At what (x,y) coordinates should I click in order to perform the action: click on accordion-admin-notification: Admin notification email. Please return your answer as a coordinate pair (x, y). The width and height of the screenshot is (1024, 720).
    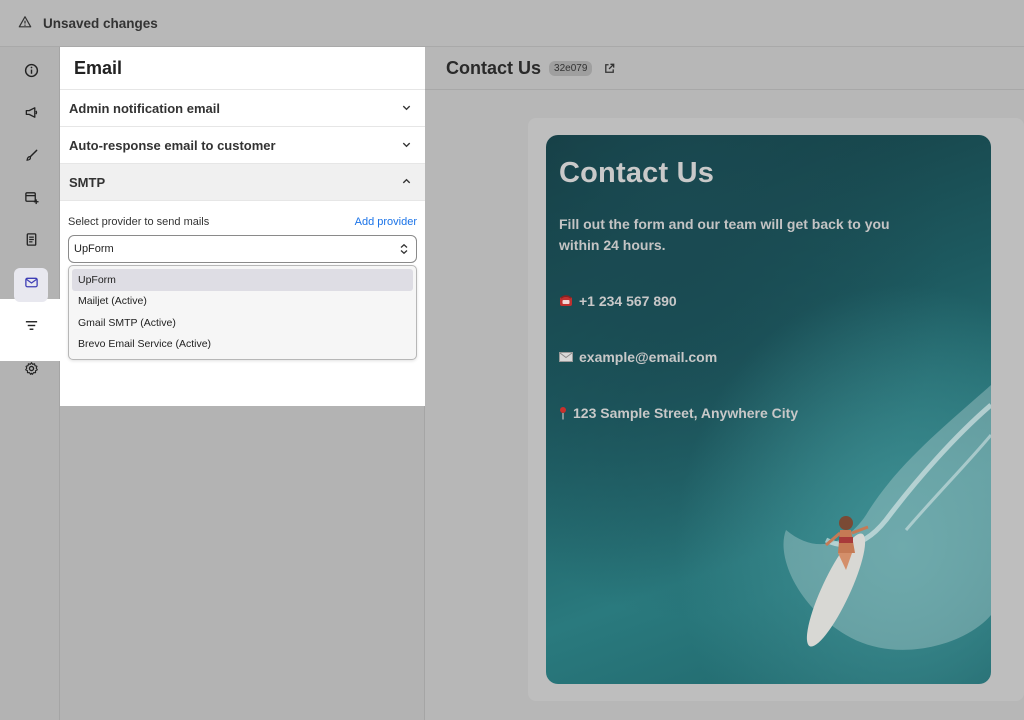
    Looking at the image, I should click on (242, 108).